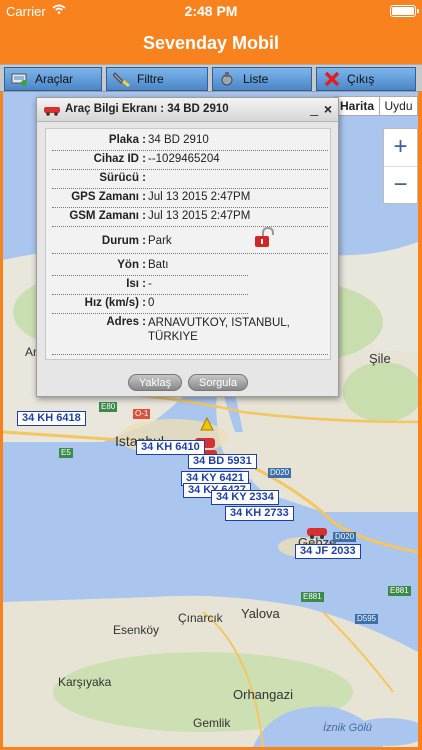 This screenshot has width=422, height=750. Describe the element at coordinates (121, 79) in the screenshot. I see `filter-icon` at that location.